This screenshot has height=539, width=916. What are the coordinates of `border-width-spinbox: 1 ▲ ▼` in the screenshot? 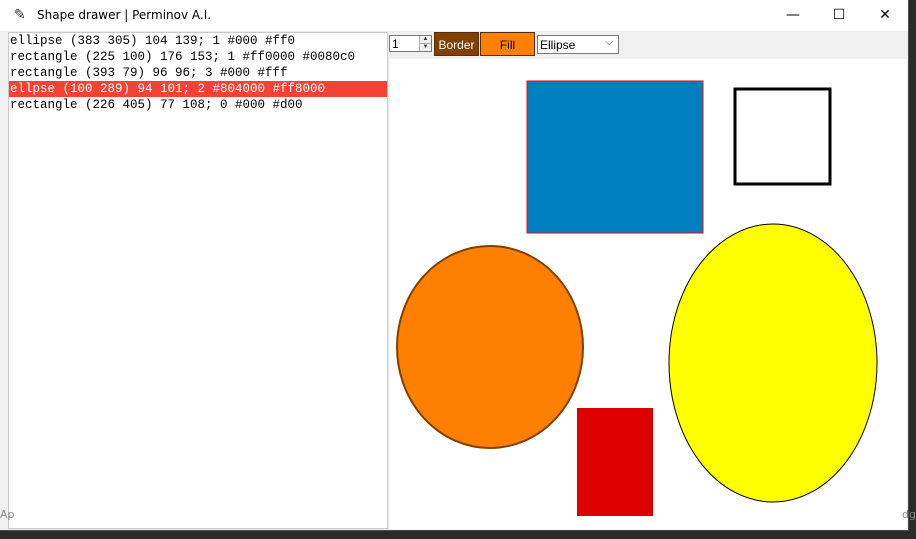 It's located at (410, 43).